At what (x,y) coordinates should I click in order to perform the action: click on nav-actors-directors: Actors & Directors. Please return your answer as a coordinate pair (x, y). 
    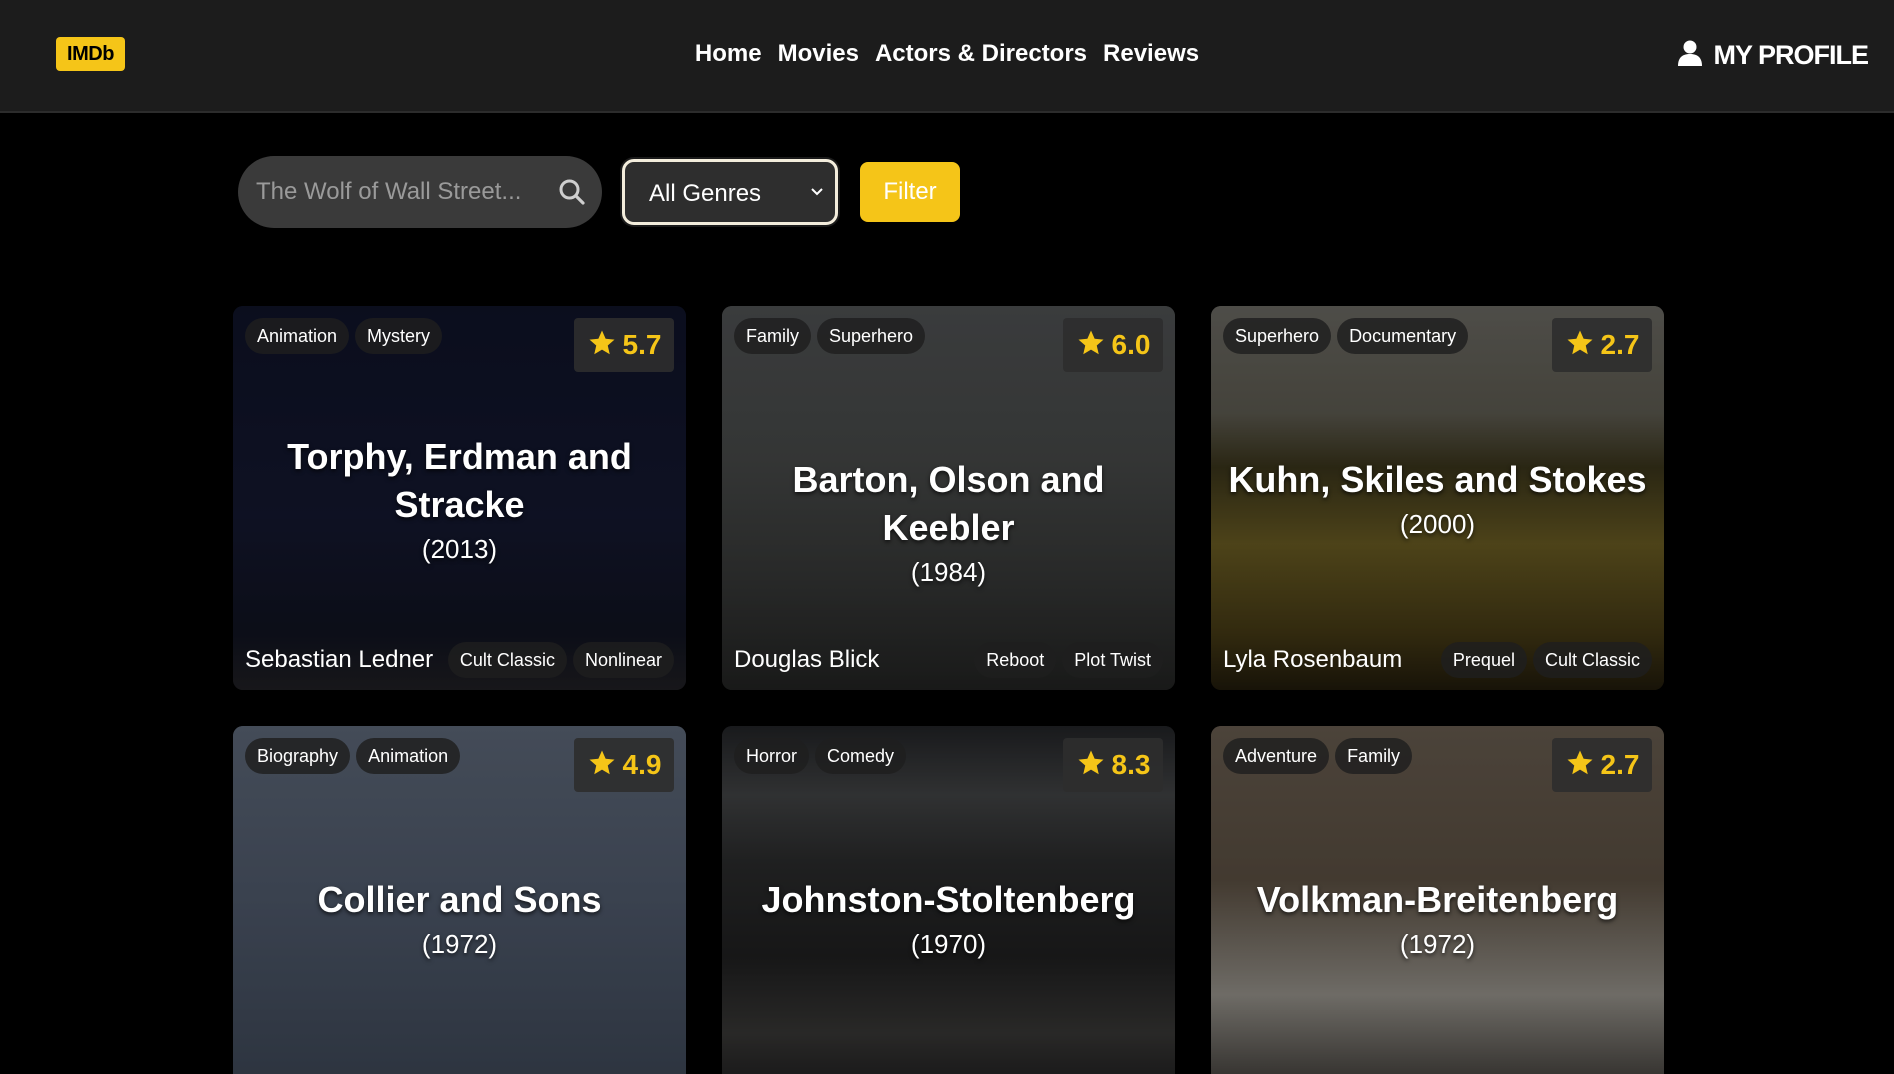
    Looking at the image, I should click on (981, 54).